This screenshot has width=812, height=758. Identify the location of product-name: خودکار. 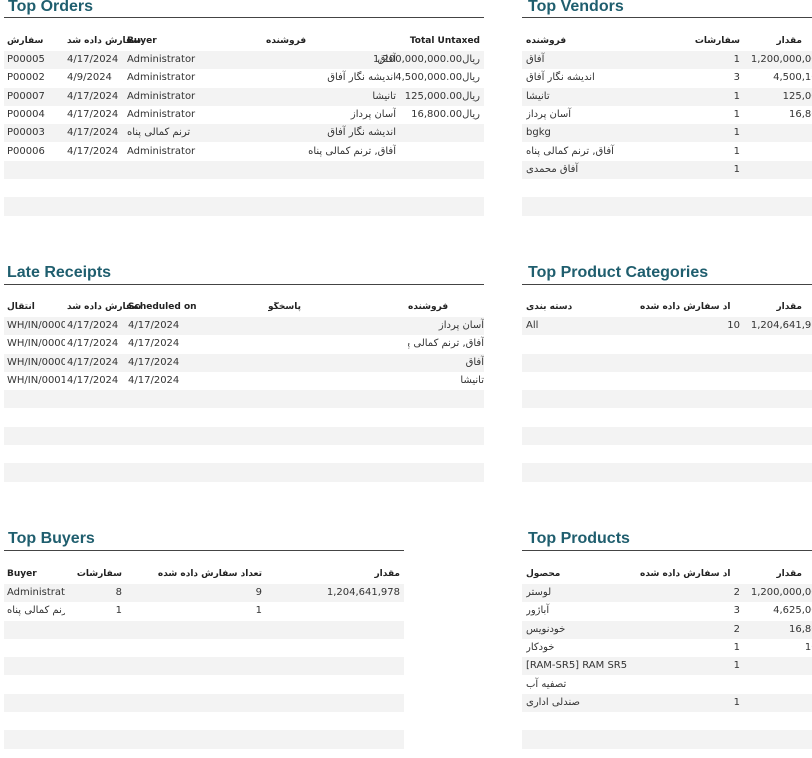
(582, 648).